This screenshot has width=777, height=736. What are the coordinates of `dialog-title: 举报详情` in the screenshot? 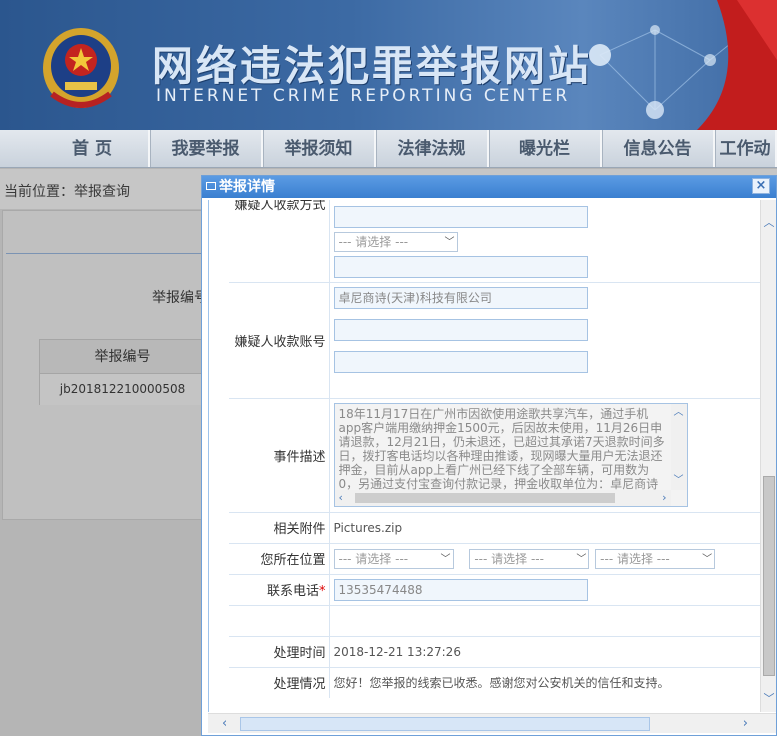 It's located at (247, 187).